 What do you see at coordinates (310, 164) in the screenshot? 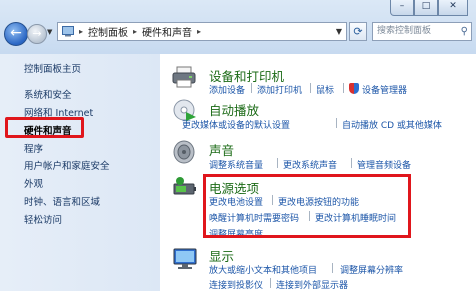
I see `link-change-system-sounds: 更改系统声音` at bounding box center [310, 164].